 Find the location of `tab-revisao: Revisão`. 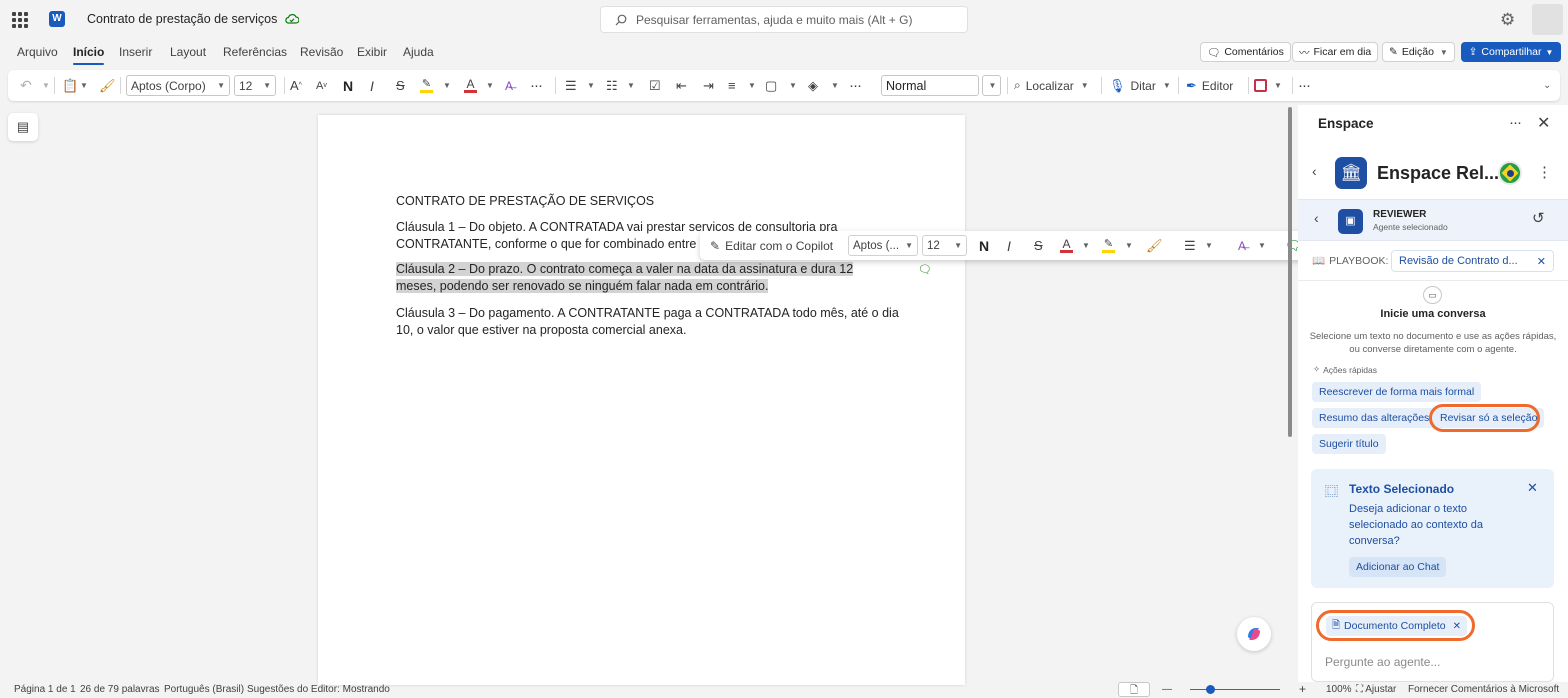

tab-revisao: Revisão is located at coordinates (321, 52).